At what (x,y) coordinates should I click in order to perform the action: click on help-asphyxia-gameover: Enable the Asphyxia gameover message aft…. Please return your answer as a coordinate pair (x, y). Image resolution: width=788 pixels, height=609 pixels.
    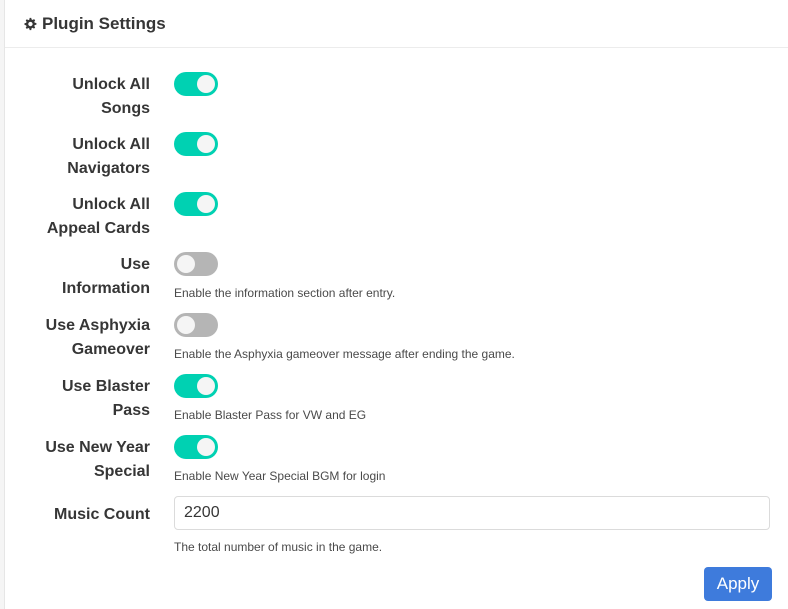
    Looking at the image, I should click on (344, 354).